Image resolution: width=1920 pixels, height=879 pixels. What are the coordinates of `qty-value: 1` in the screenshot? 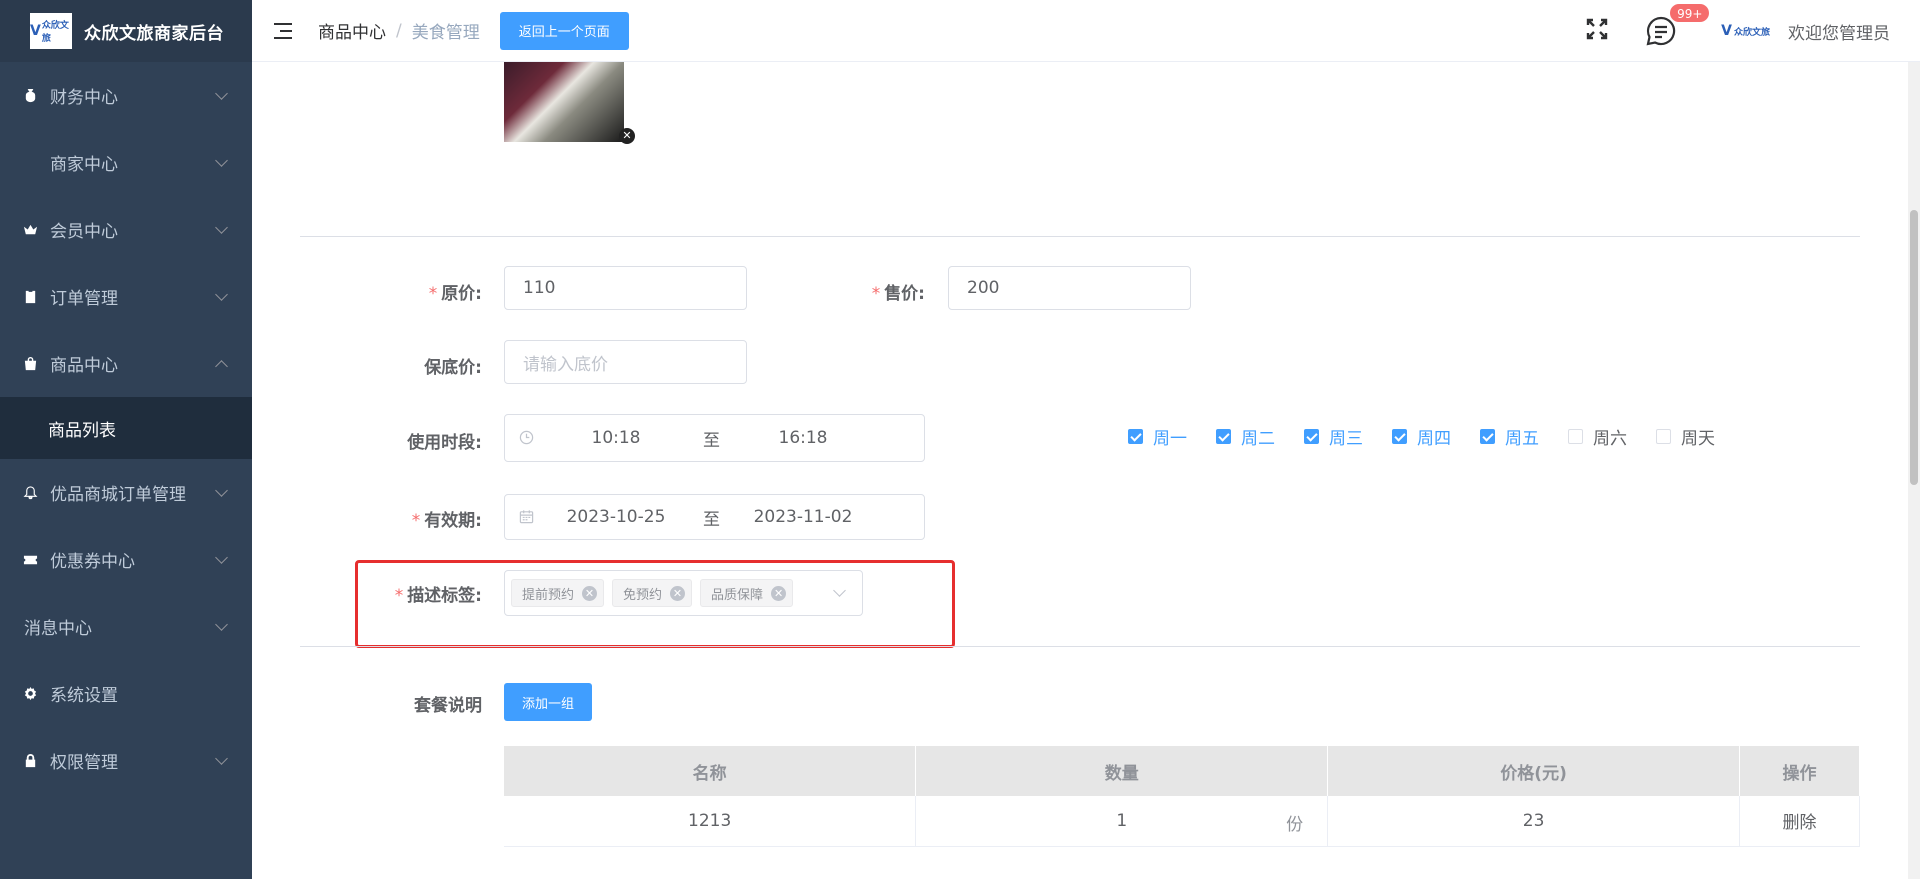 It's located at (1122, 820).